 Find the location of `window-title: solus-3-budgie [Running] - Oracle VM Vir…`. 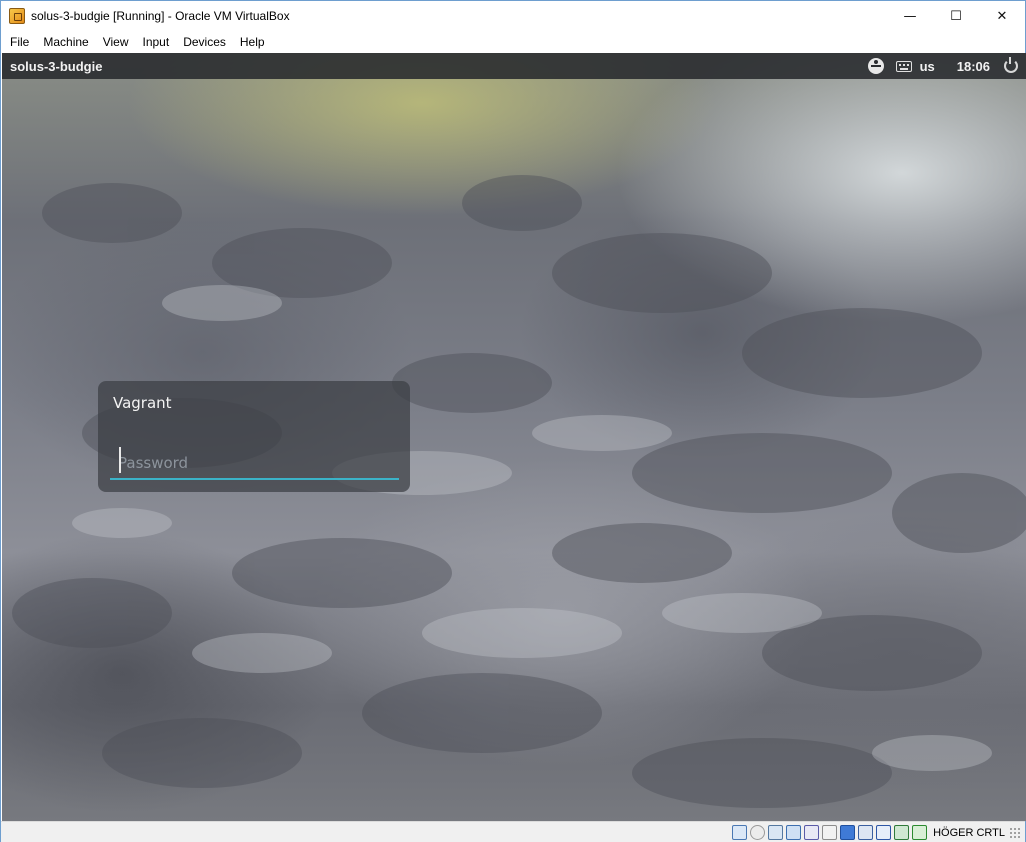

window-title: solus-3-budgie [Running] - Oracle VM Vir… is located at coordinates (160, 16).